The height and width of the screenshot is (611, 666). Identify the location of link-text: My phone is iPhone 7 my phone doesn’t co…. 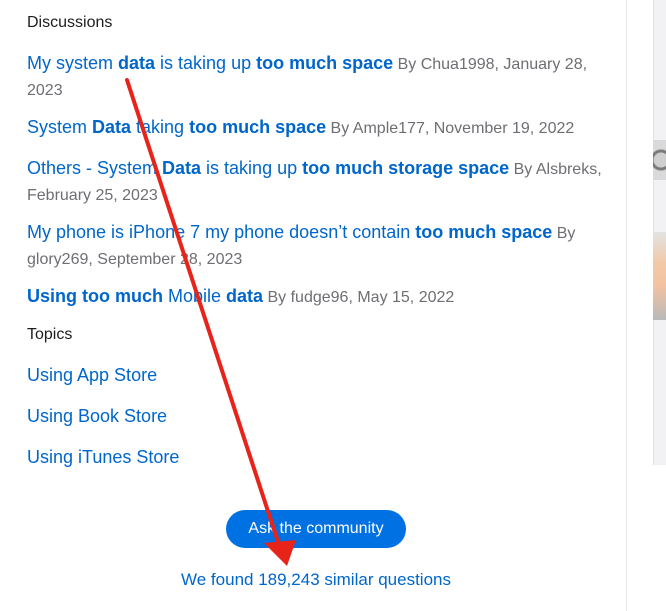
(221, 232).